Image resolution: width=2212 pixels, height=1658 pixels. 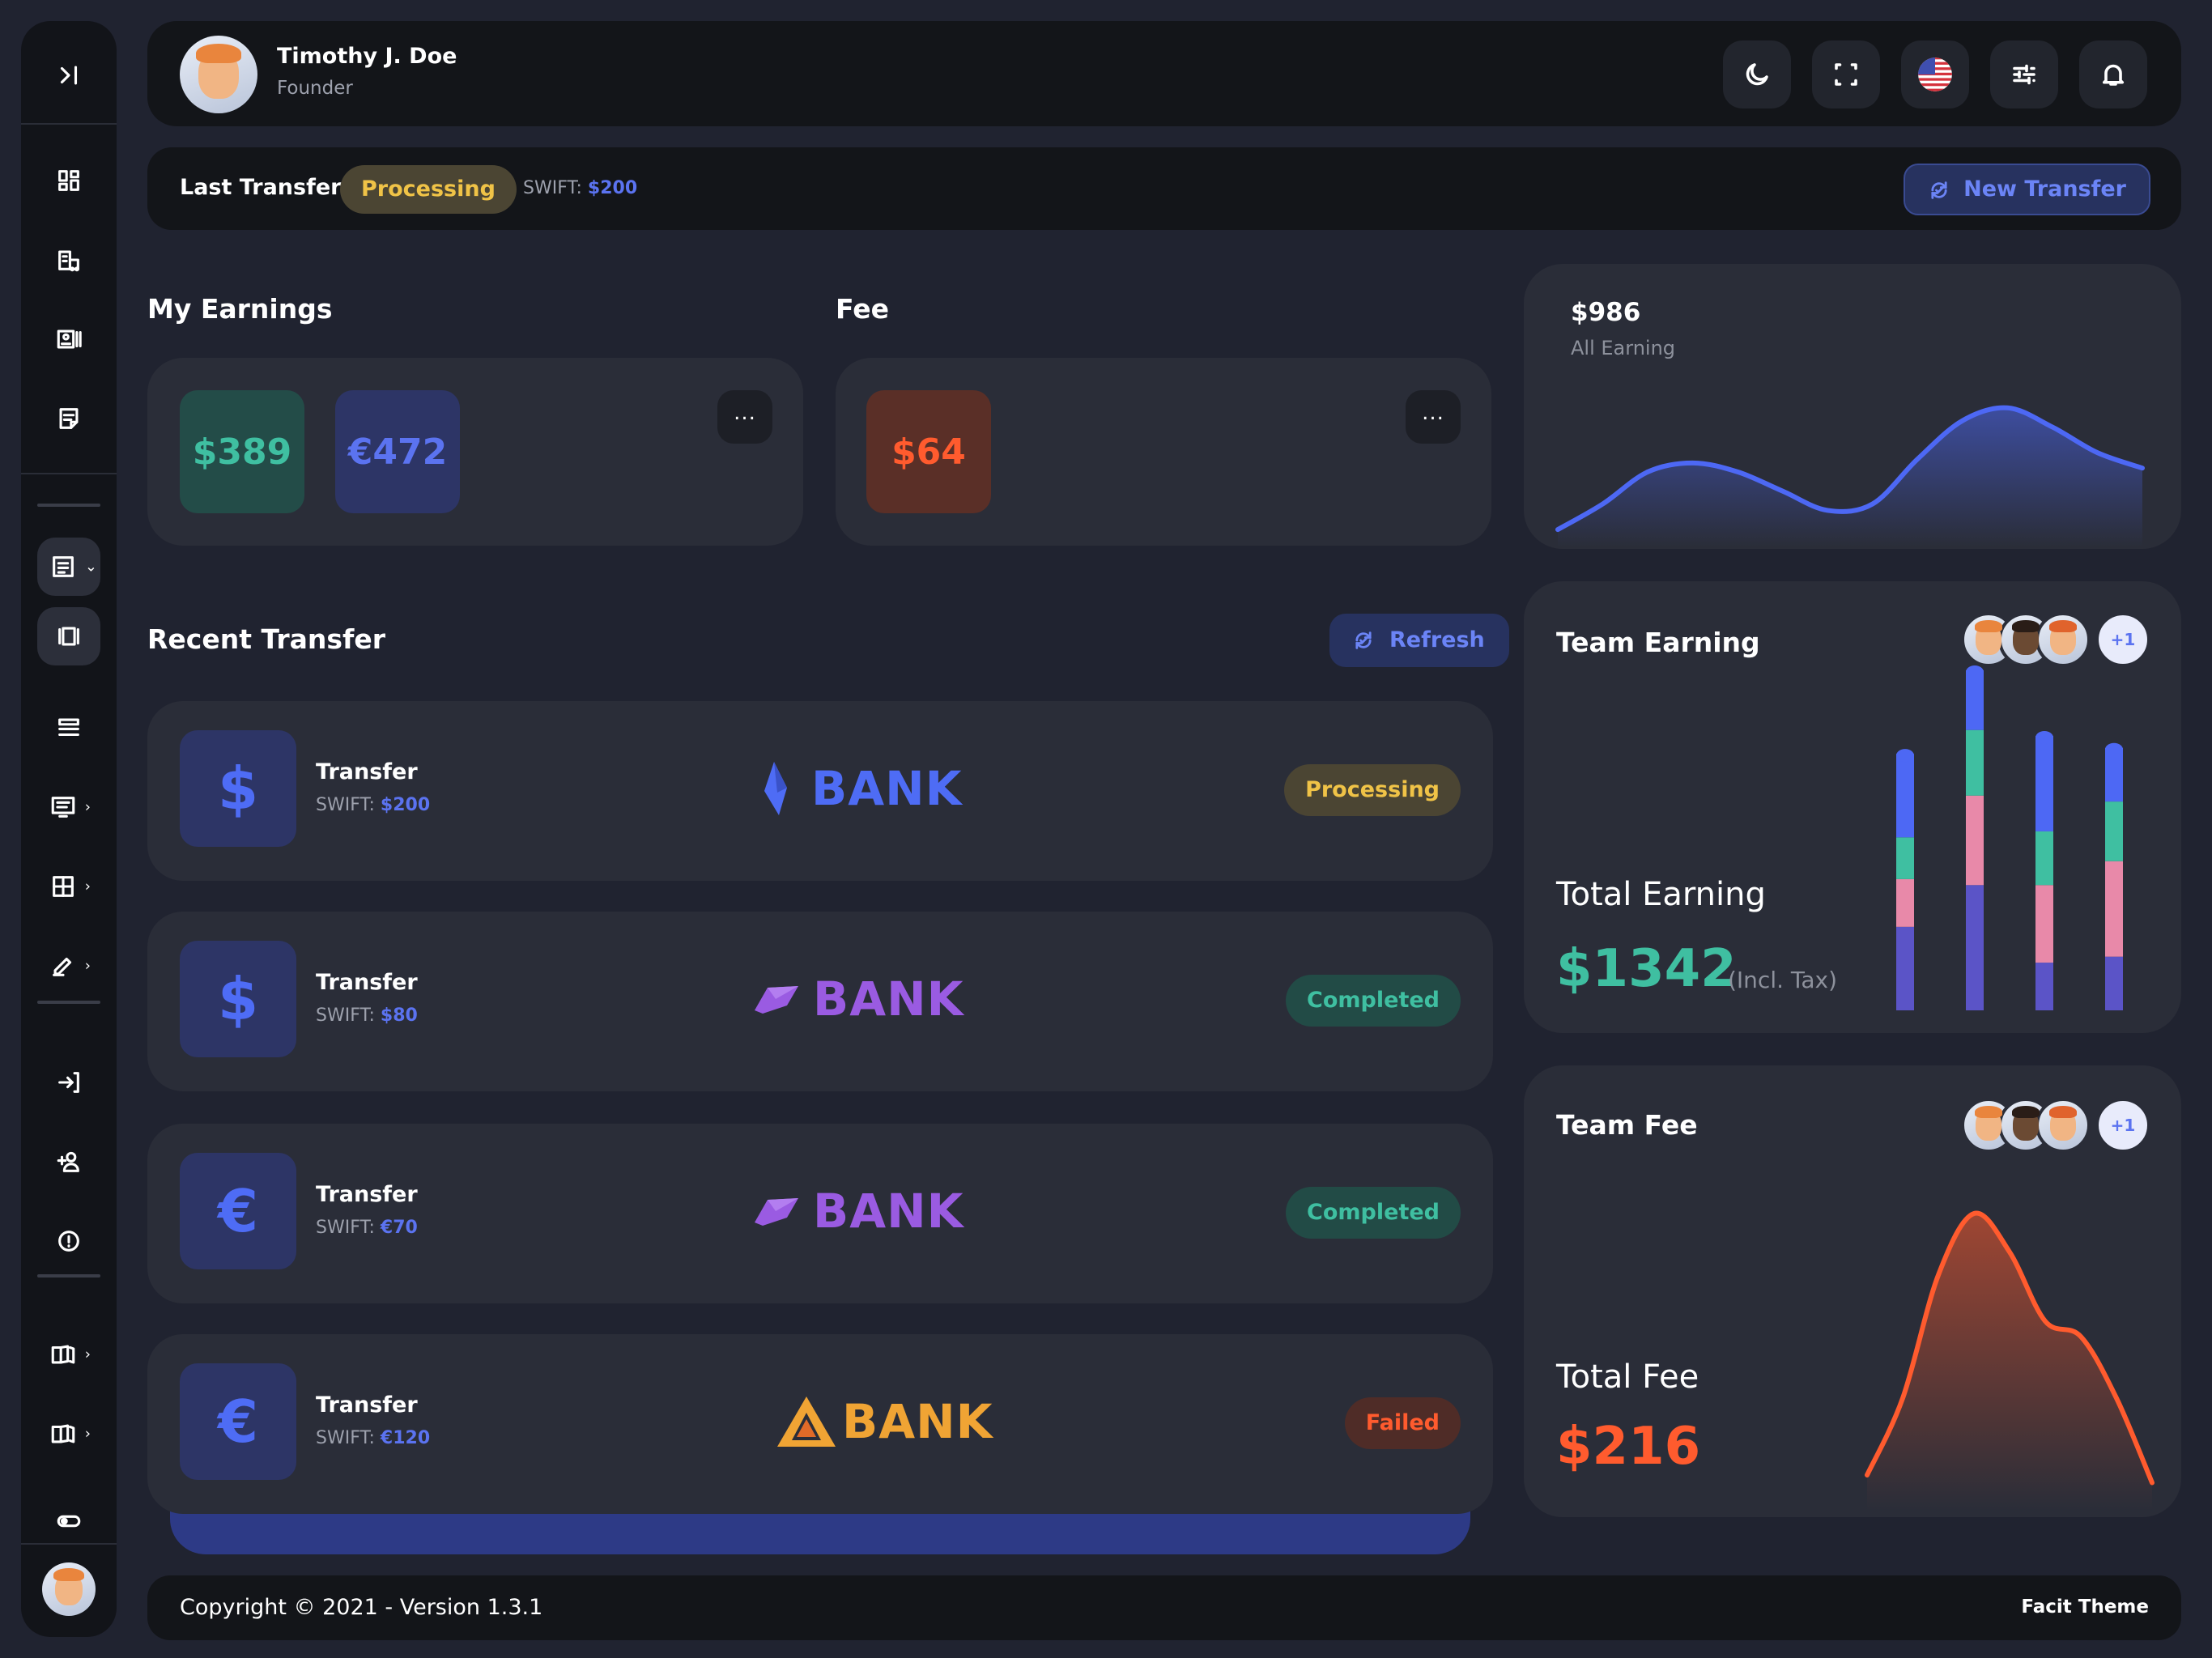 I want to click on sidebar-item-docs: ›, so click(x=69, y=1354).